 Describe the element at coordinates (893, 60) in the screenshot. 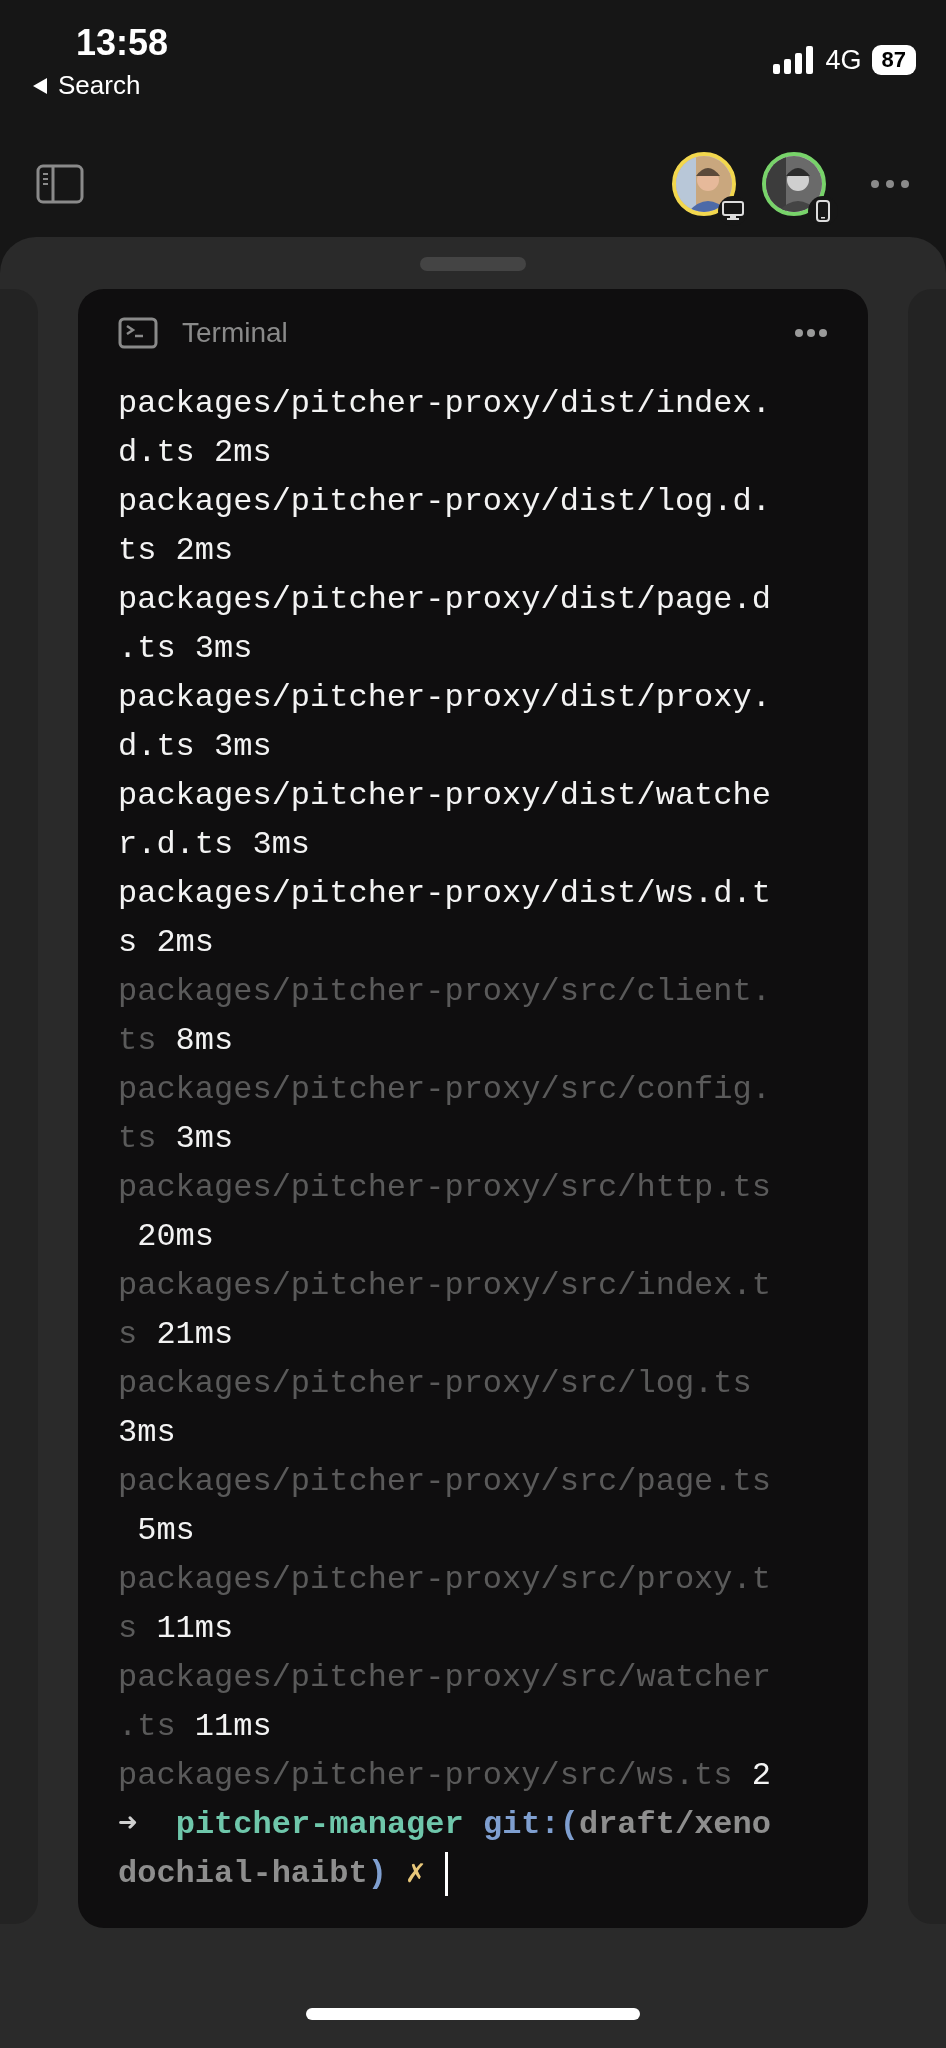

I see `battery-level: 87` at that location.